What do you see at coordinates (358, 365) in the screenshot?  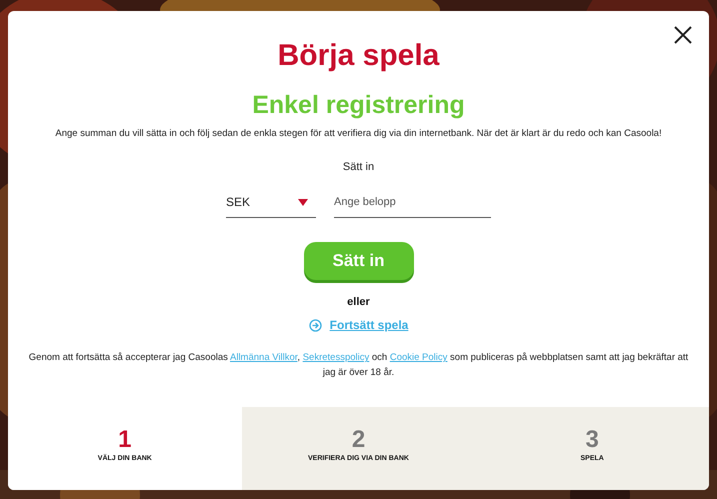 I see `terms-text: Genom att fortsätta så accepterar jag Casoolas Allmänna Villkor, Sekretesspolicy och Cookie Policy som publiceras på webbplatsen samt att jag bekräftar att jag är över 18 år.` at bounding box center [358, 365].